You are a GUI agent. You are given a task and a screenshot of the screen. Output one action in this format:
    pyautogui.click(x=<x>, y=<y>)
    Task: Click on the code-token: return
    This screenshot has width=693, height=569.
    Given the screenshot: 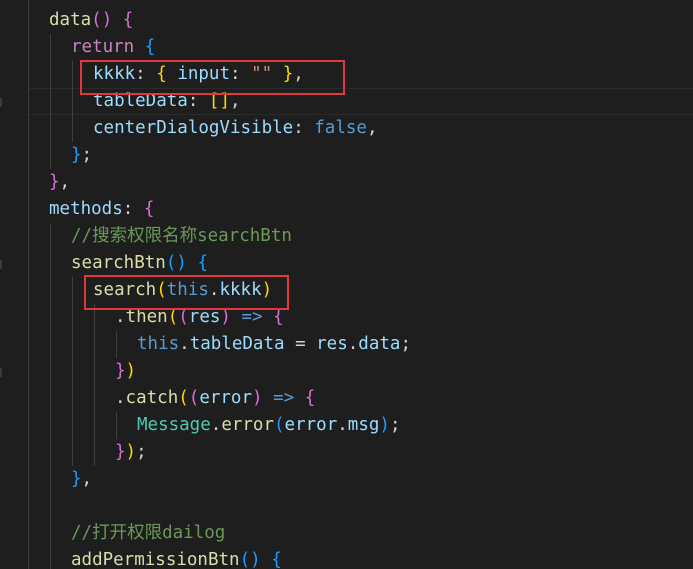 What is the action you would take?
    pyautogui.click(x=103, y=47)
    